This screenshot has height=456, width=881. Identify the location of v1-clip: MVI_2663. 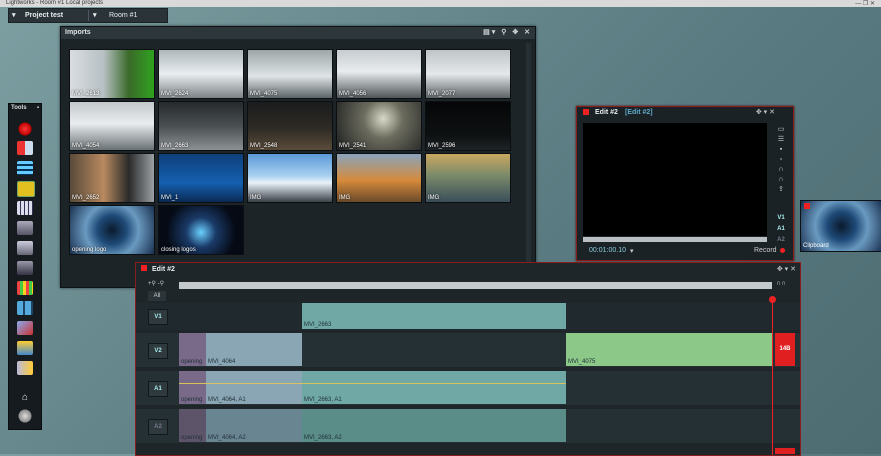
(434, 316).